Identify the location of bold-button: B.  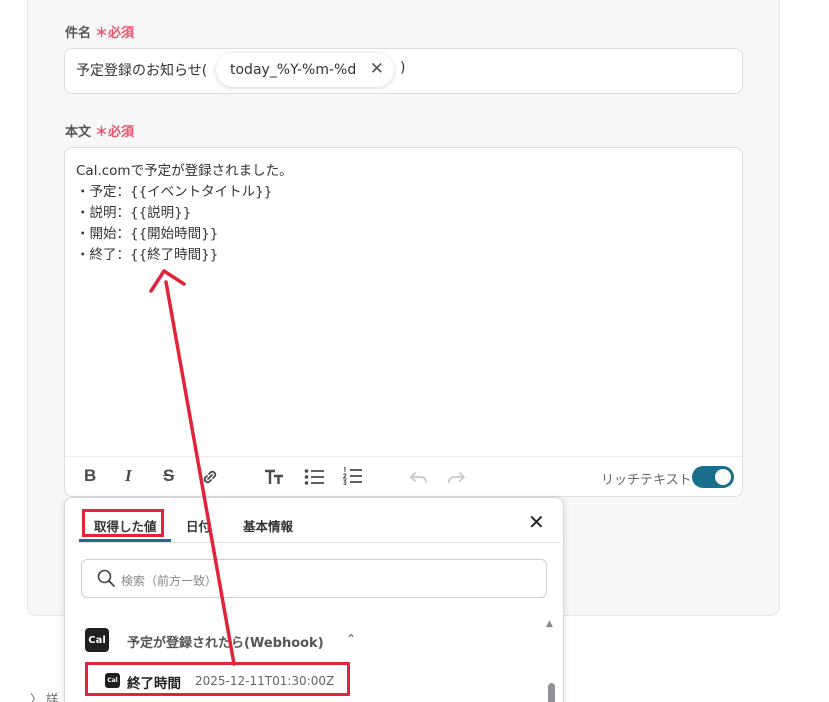
(90, 476).